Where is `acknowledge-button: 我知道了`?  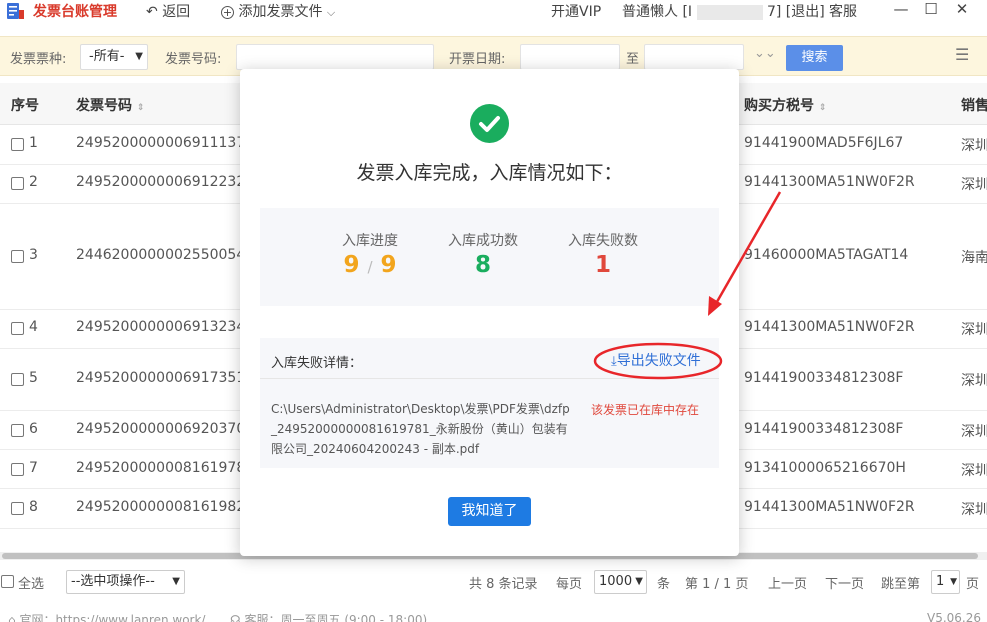
acknowledge-button: 我知道了 is located at coordinates (489, 511).